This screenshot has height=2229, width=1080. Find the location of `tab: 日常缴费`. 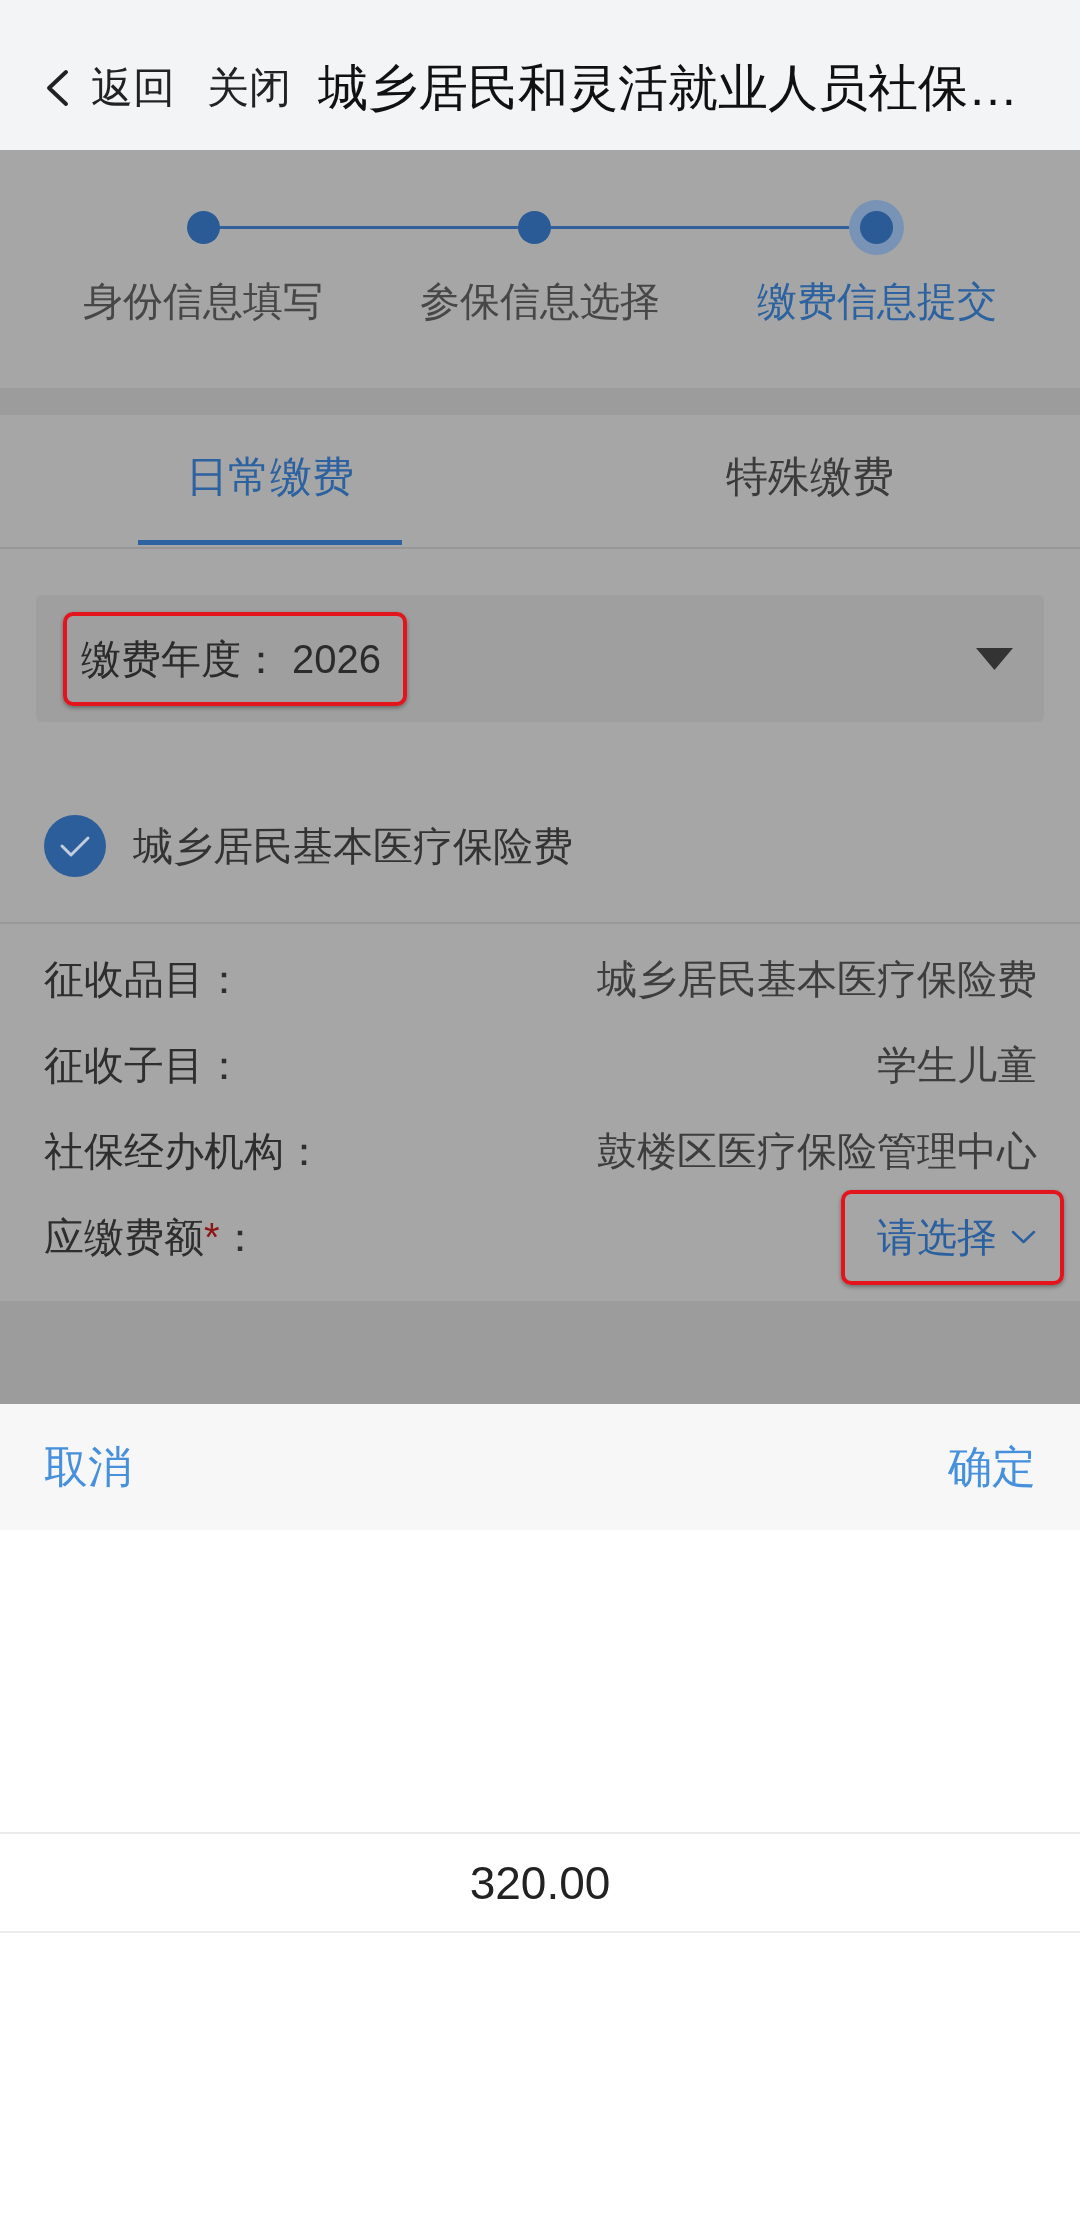

tab: 日常缴费 is located at coordinates (270, 481).